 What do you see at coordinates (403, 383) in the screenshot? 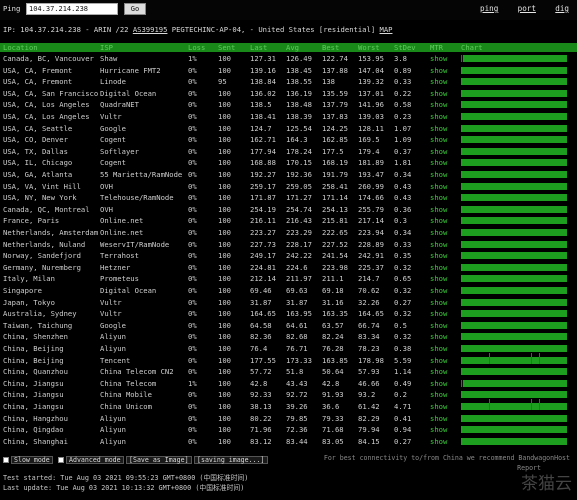
I see `cell-stdev: 0.49` at bounding box center [403, 383].